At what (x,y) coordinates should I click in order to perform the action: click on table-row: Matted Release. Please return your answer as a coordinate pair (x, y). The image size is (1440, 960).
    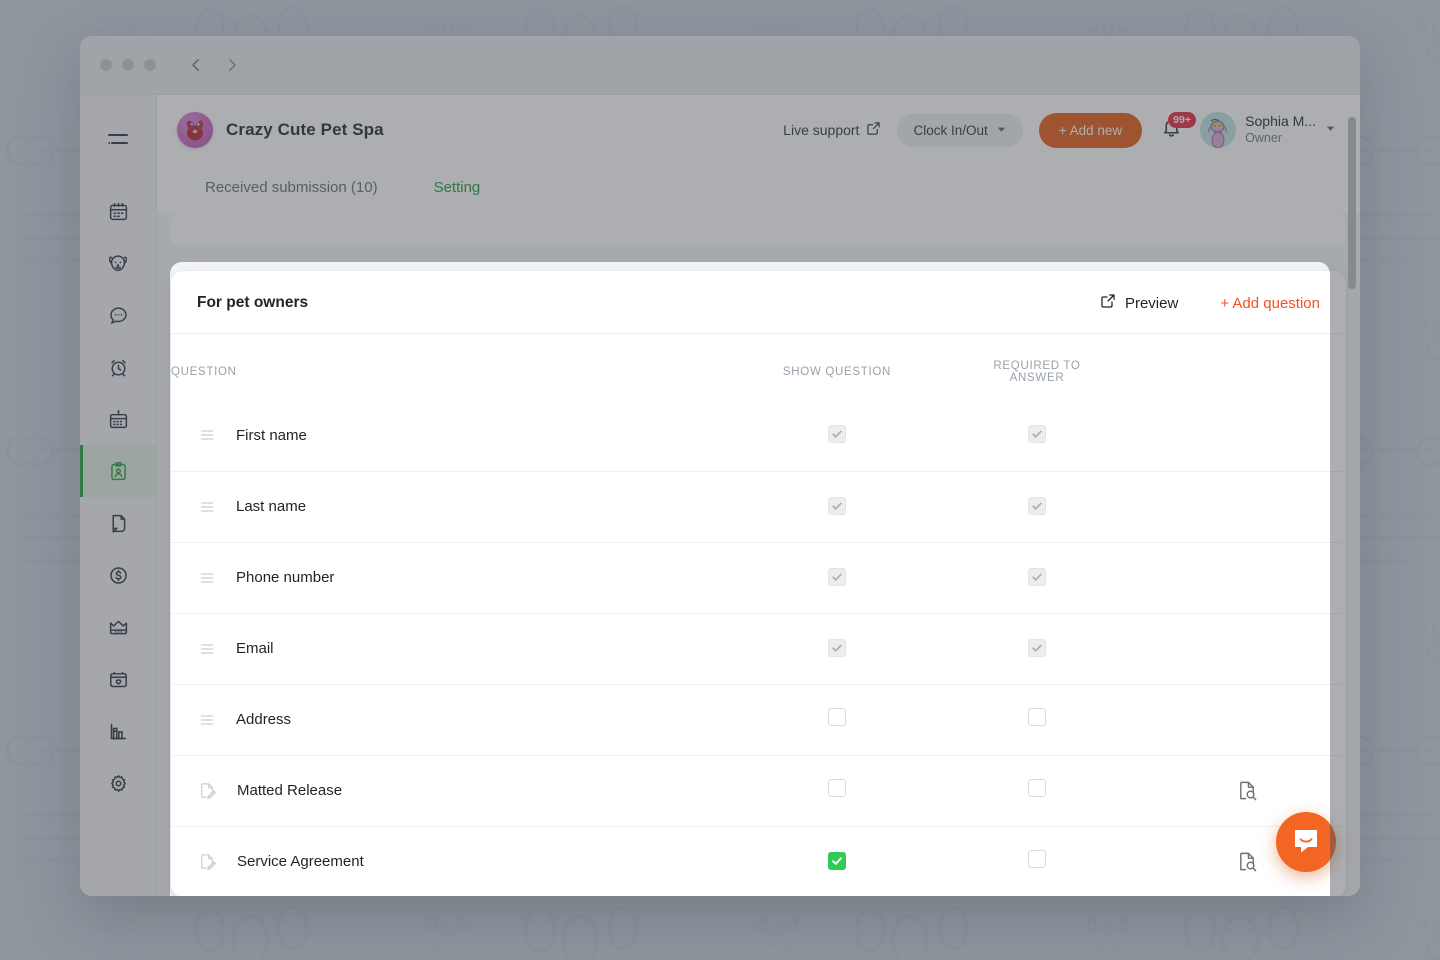
    Looking at the image, I should click on (758, 790).